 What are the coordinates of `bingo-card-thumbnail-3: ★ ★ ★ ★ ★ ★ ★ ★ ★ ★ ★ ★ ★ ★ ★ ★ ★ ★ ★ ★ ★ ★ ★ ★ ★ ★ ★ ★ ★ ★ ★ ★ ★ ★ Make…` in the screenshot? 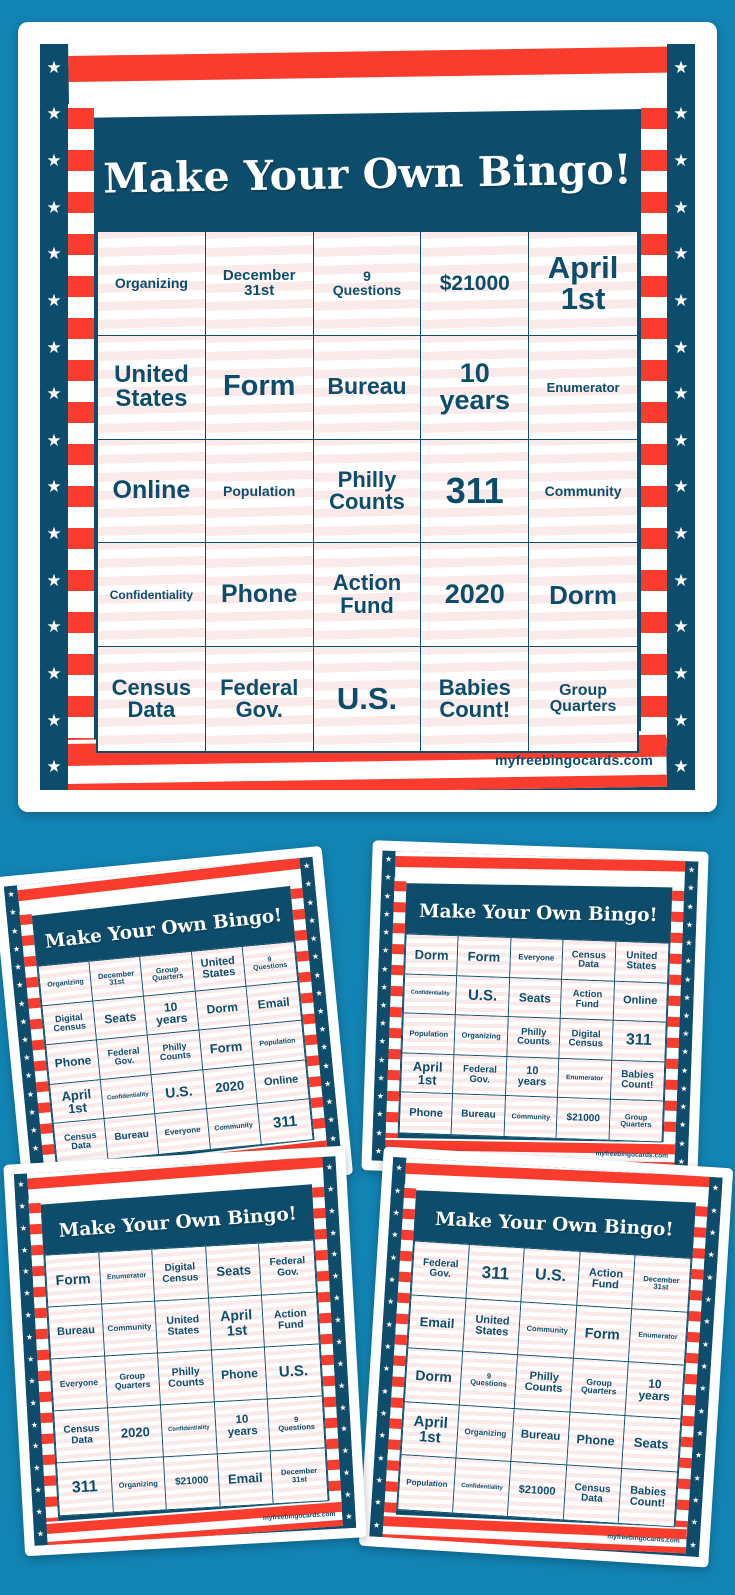 It's located at (185, 1351).